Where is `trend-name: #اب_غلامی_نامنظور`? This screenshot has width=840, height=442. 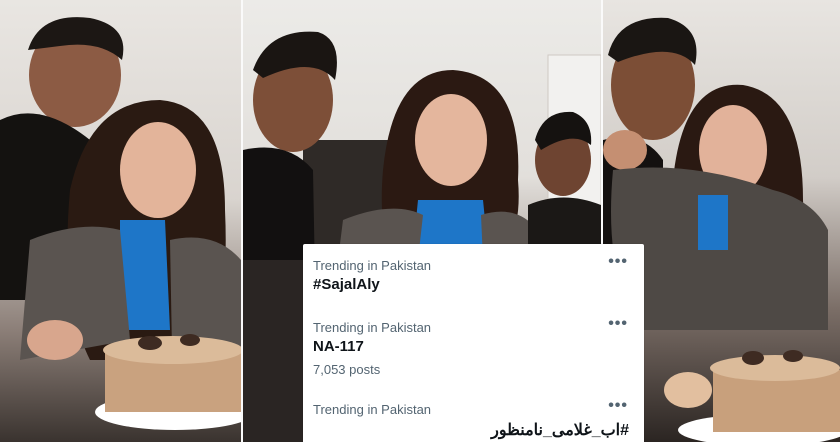
trend-name: #اب_غلامی_نامنظور is located at coordinates (560, 430).